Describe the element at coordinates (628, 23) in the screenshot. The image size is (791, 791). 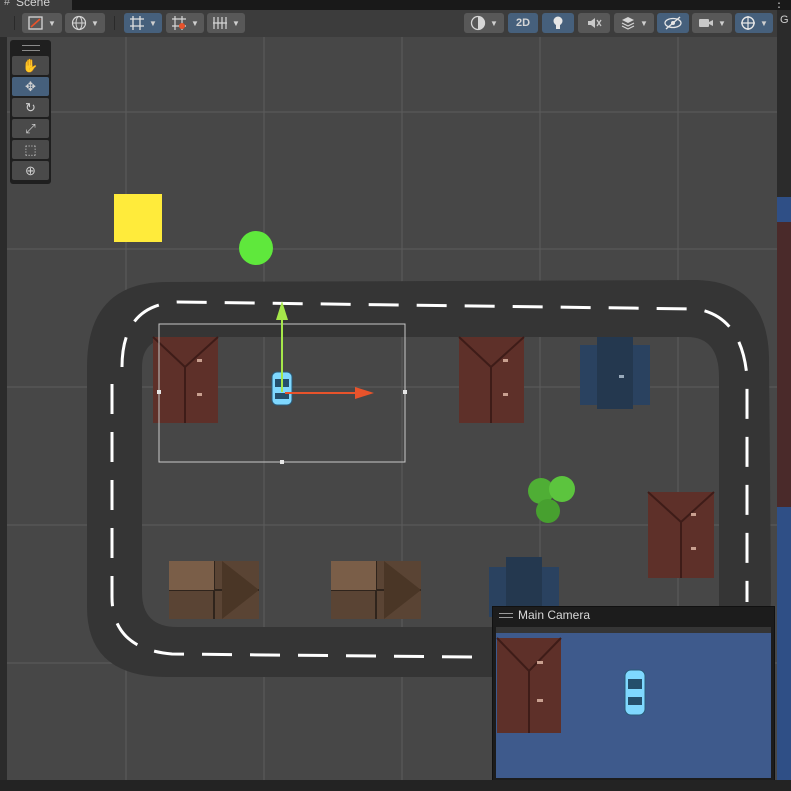
I see `effects-layers-icon` at that location.